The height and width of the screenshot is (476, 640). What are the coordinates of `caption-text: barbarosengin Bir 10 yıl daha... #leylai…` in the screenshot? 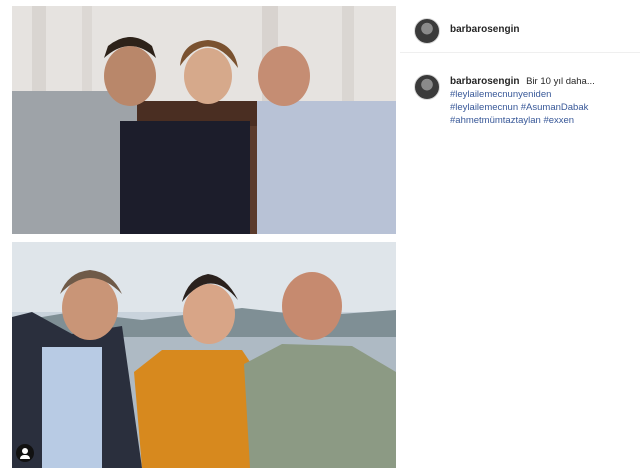 It's located at (542, 101).